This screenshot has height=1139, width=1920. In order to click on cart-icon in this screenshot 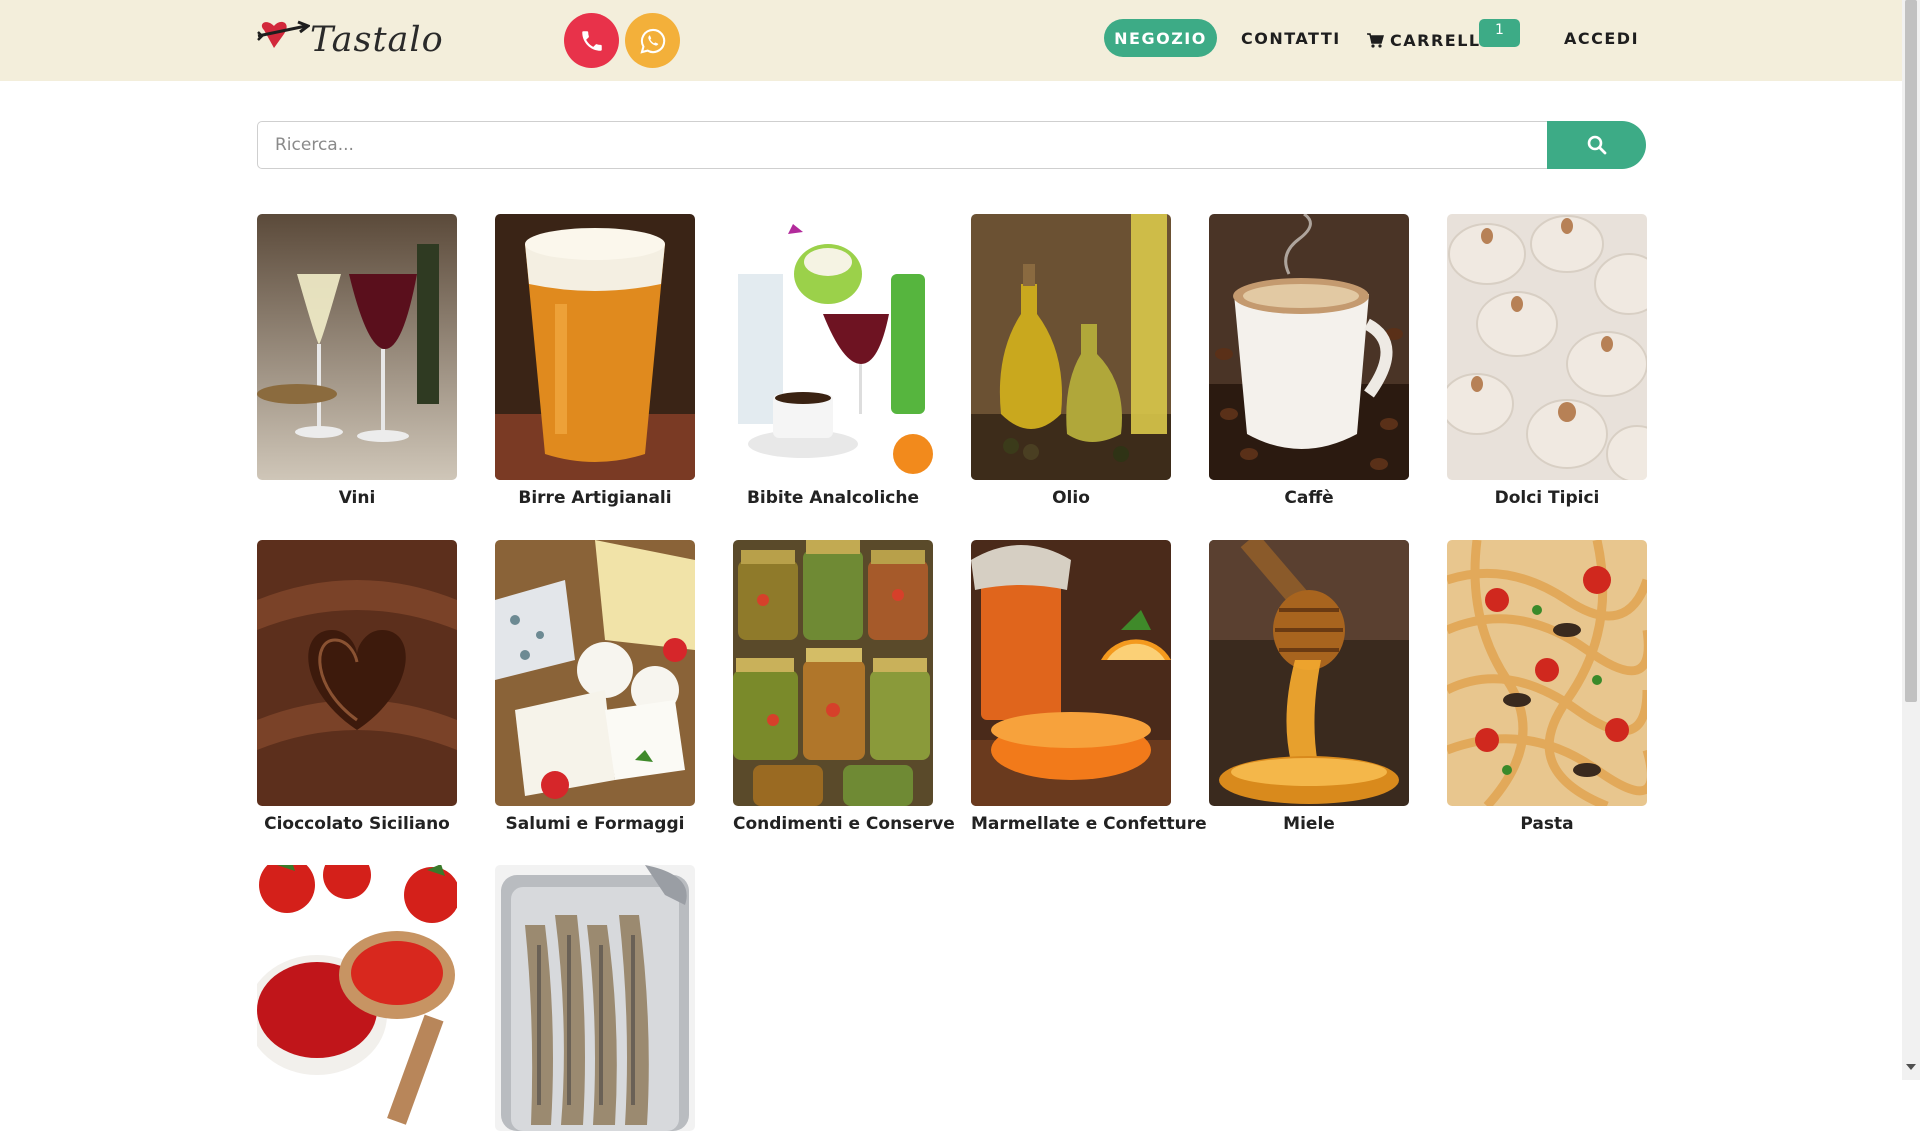, I will do `click(1375, 40)`.